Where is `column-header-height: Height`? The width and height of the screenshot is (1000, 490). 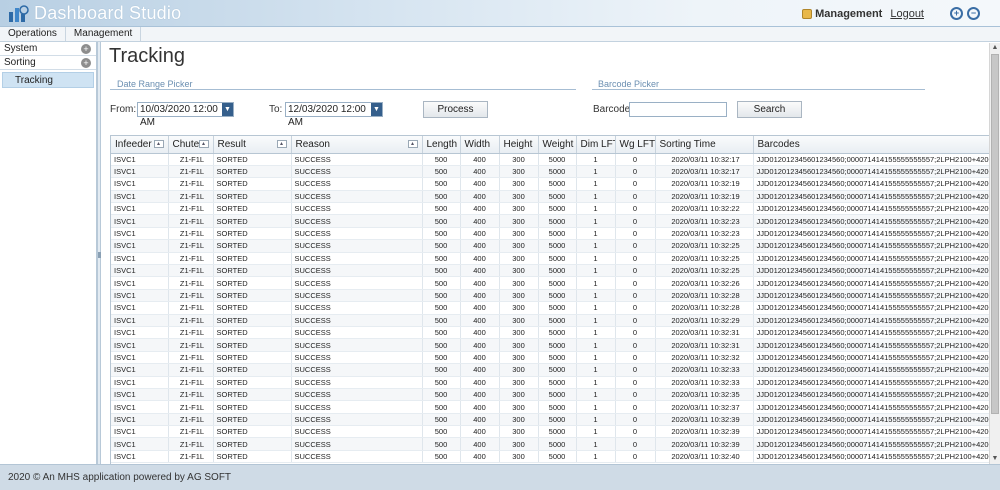 column-header-height: Height is located at coordinates (519, 145).